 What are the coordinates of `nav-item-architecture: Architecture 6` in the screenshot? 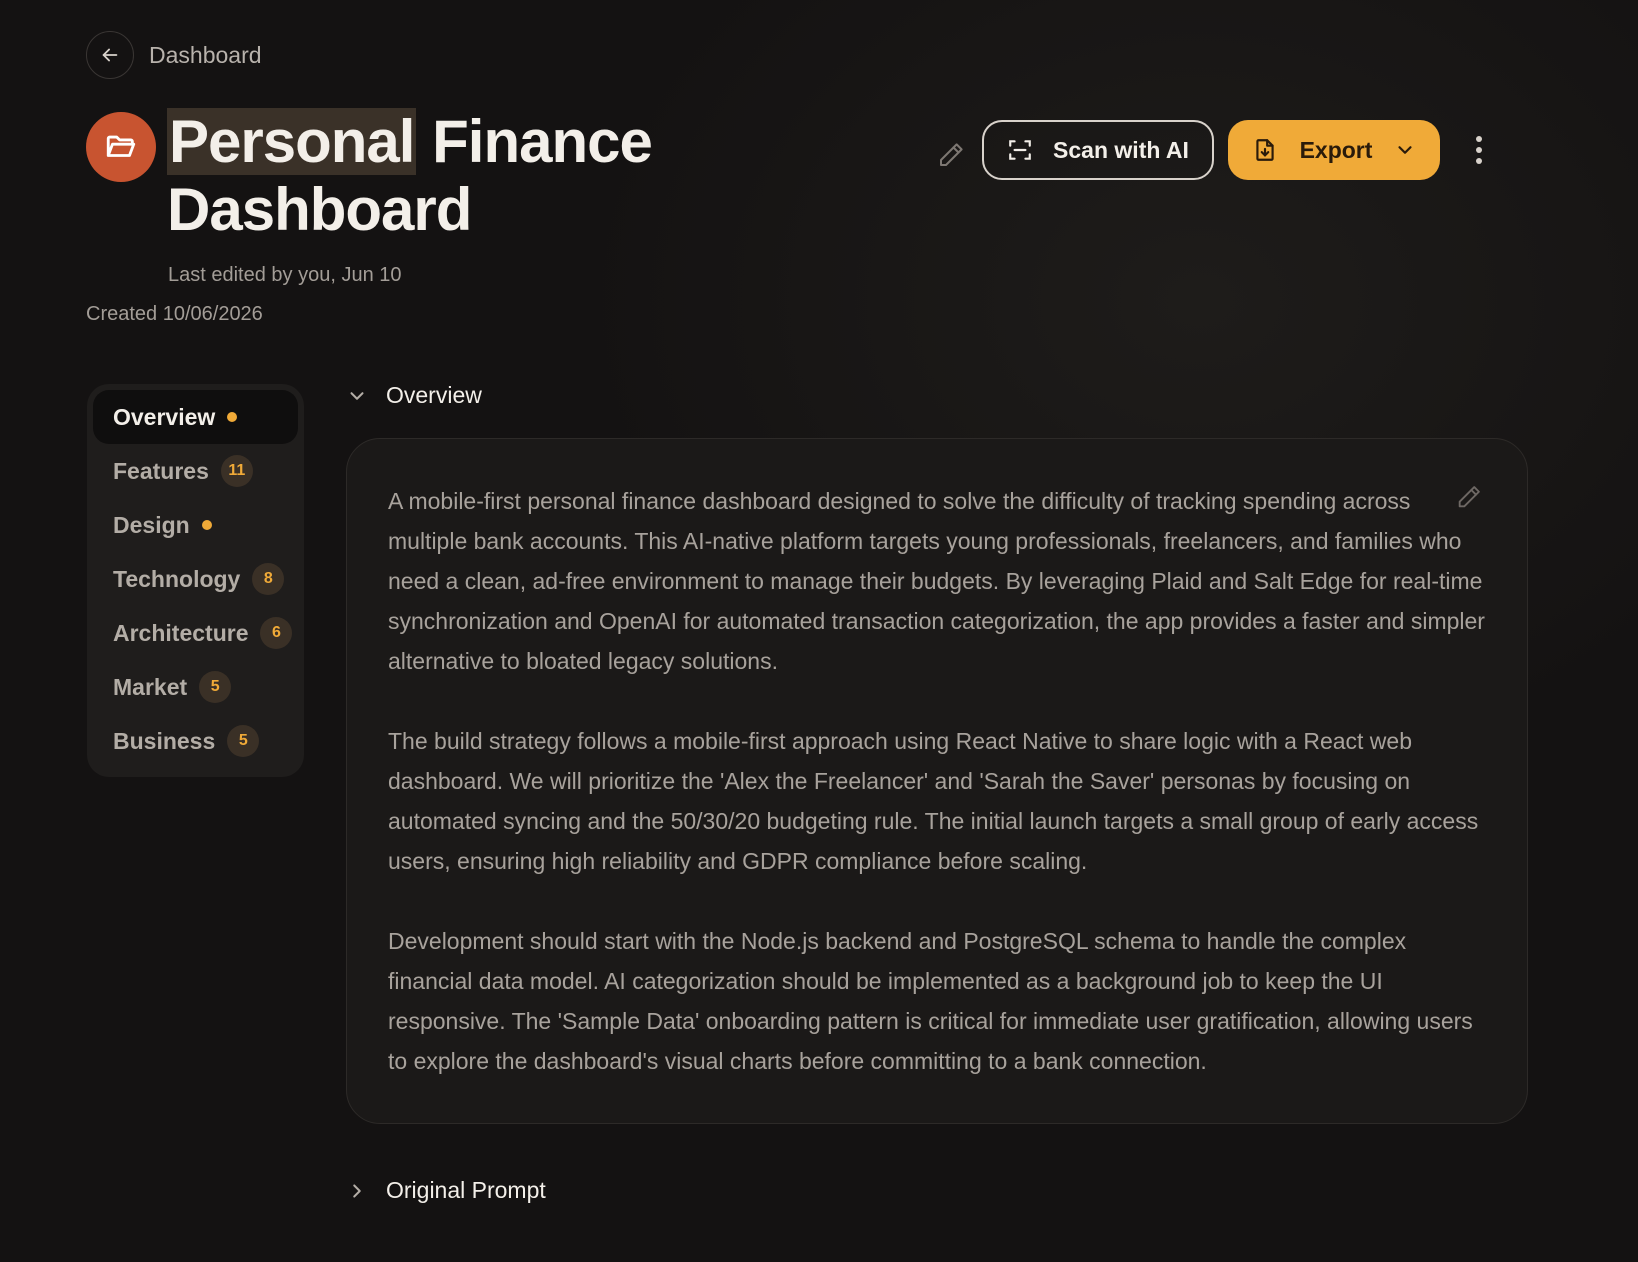 It's located at (195, 633).